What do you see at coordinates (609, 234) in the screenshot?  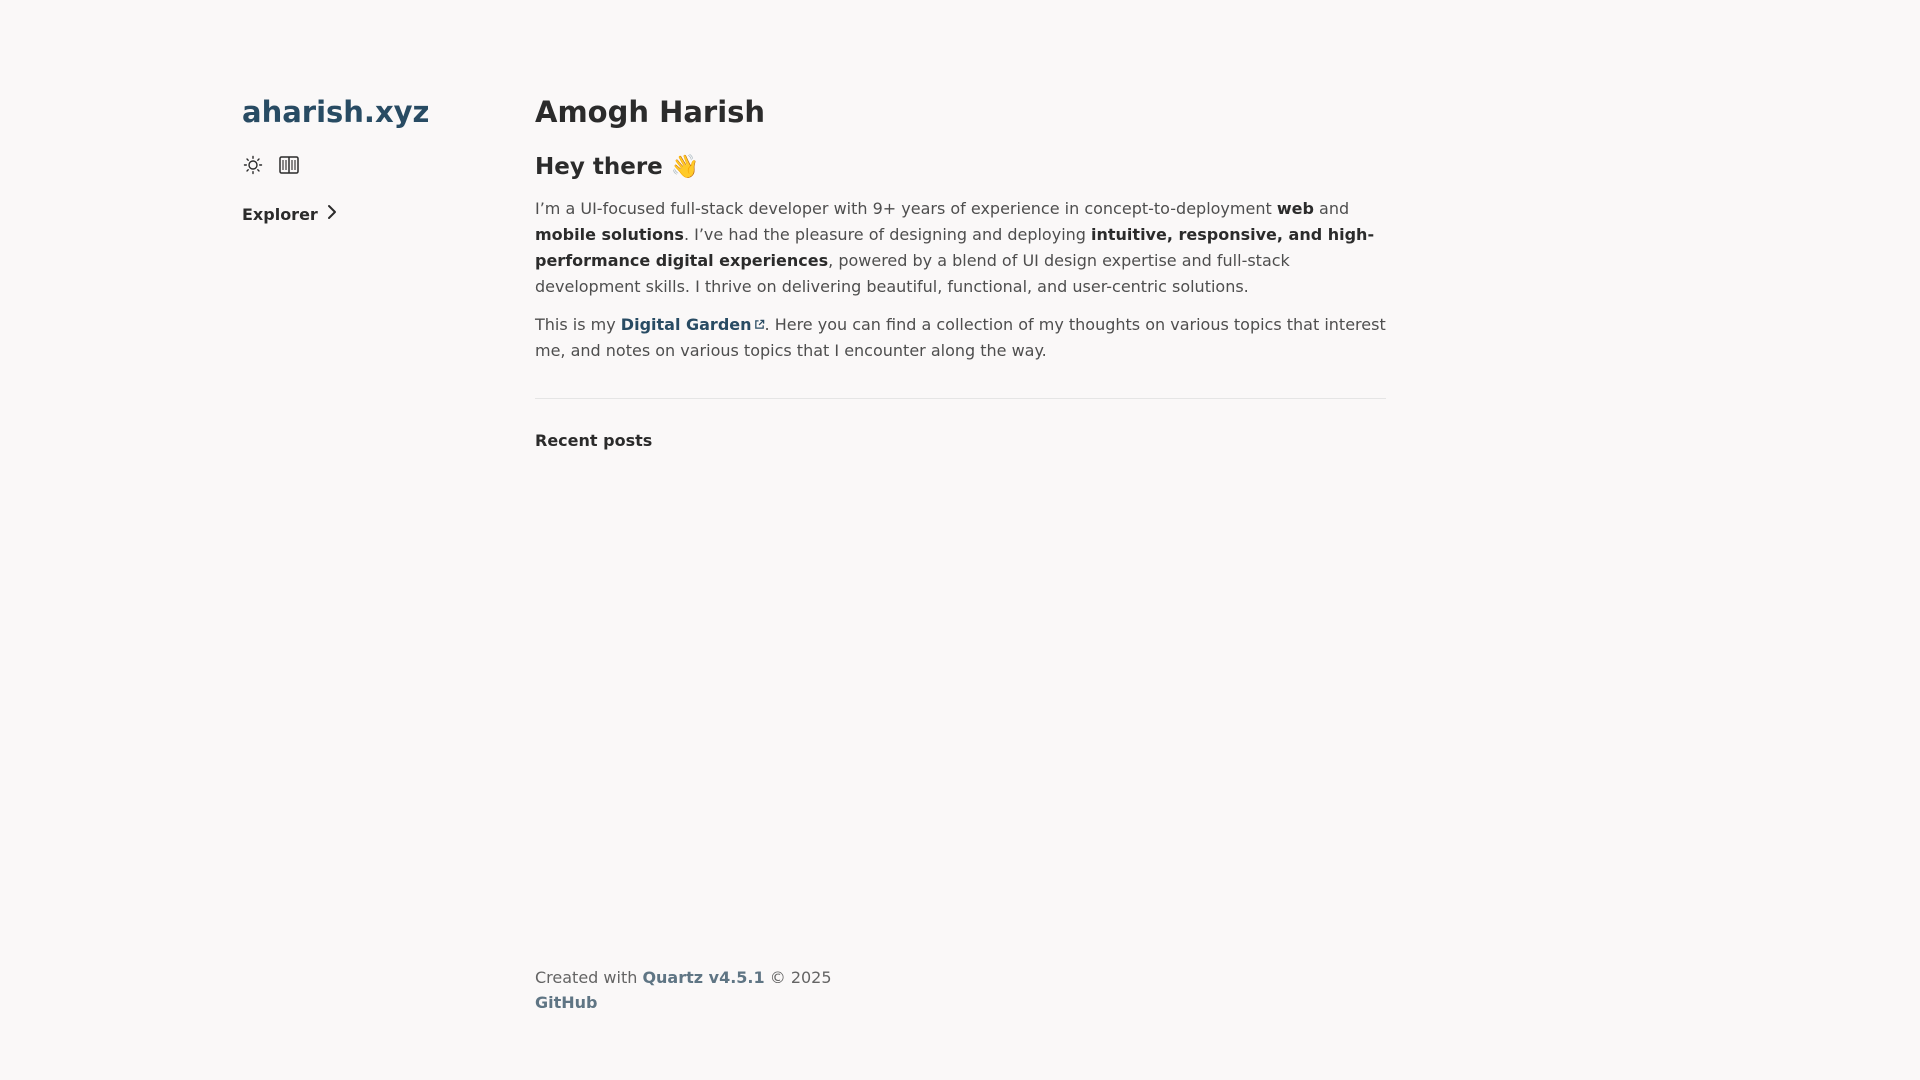 I see `intro-bold: mobile solutions` at bounding box center [609, 234].